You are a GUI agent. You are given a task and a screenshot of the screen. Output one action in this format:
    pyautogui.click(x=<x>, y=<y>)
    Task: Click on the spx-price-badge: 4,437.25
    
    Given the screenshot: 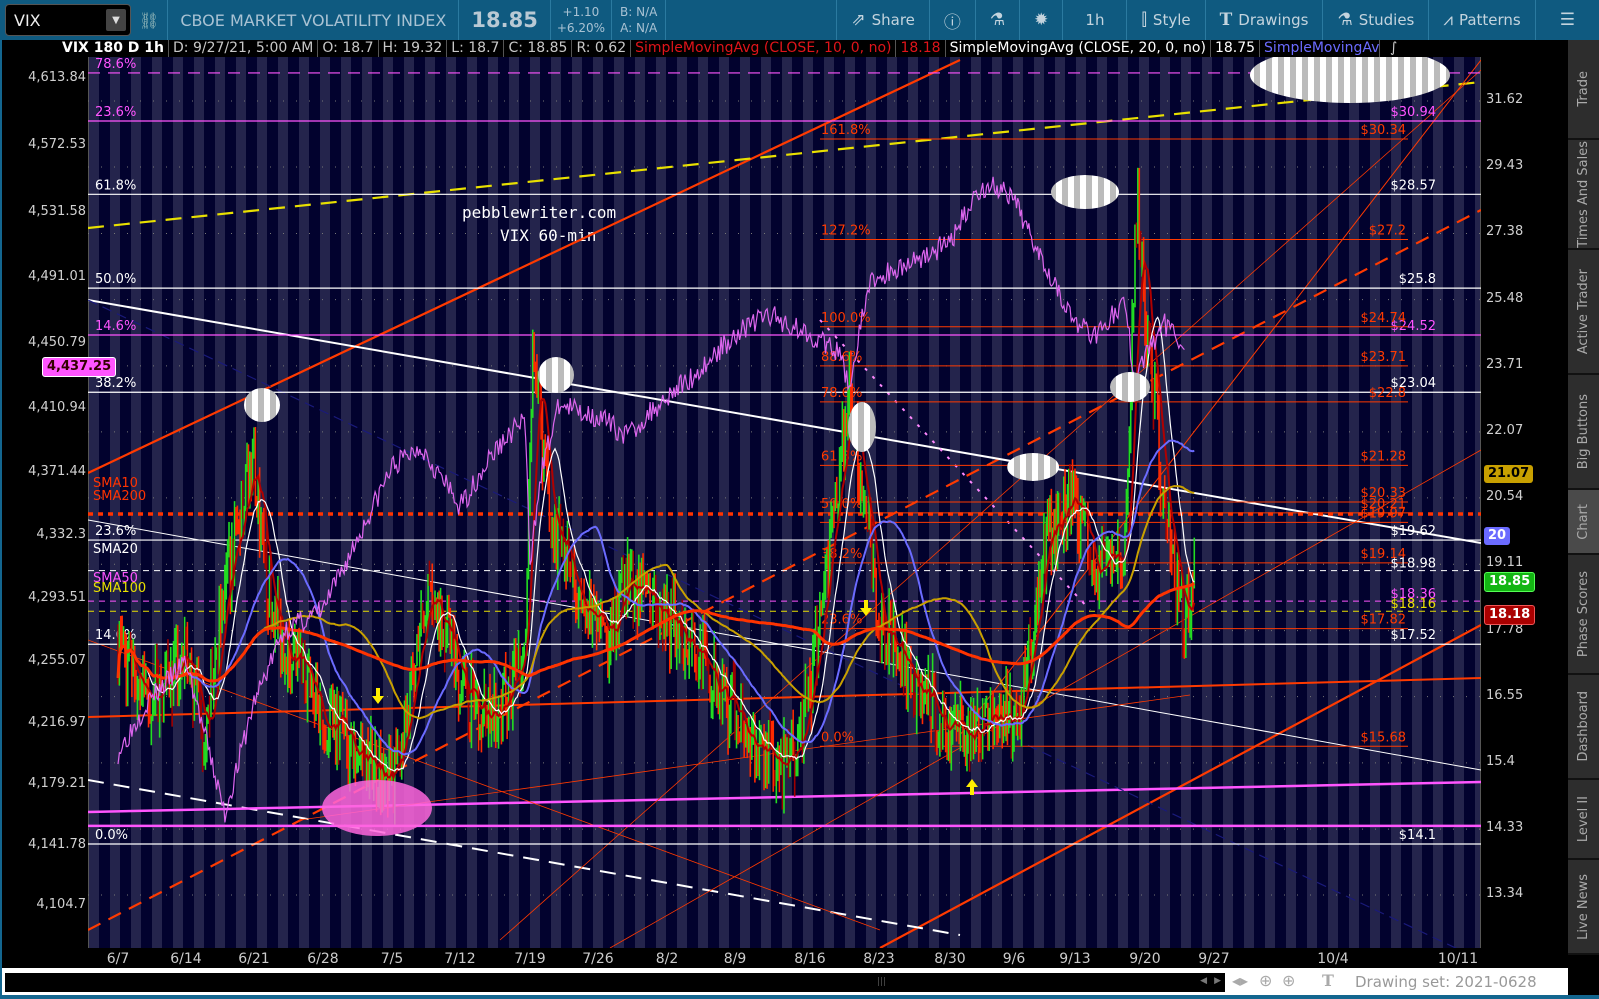 What is the action you would take?
    pyautogui.click(x=79, y=366)
    